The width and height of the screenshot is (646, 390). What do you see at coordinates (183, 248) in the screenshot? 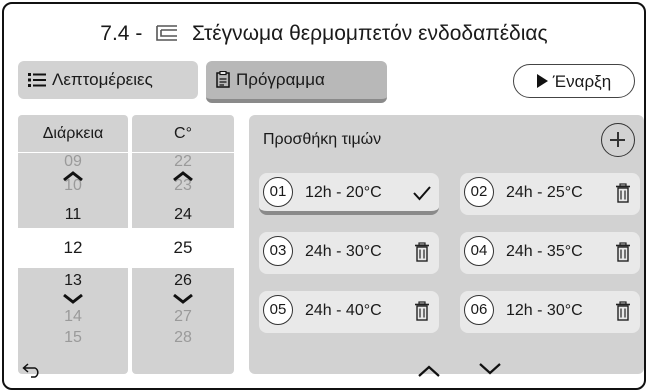
I see `temperature-selected: 25` at bounding box center [183, 248].